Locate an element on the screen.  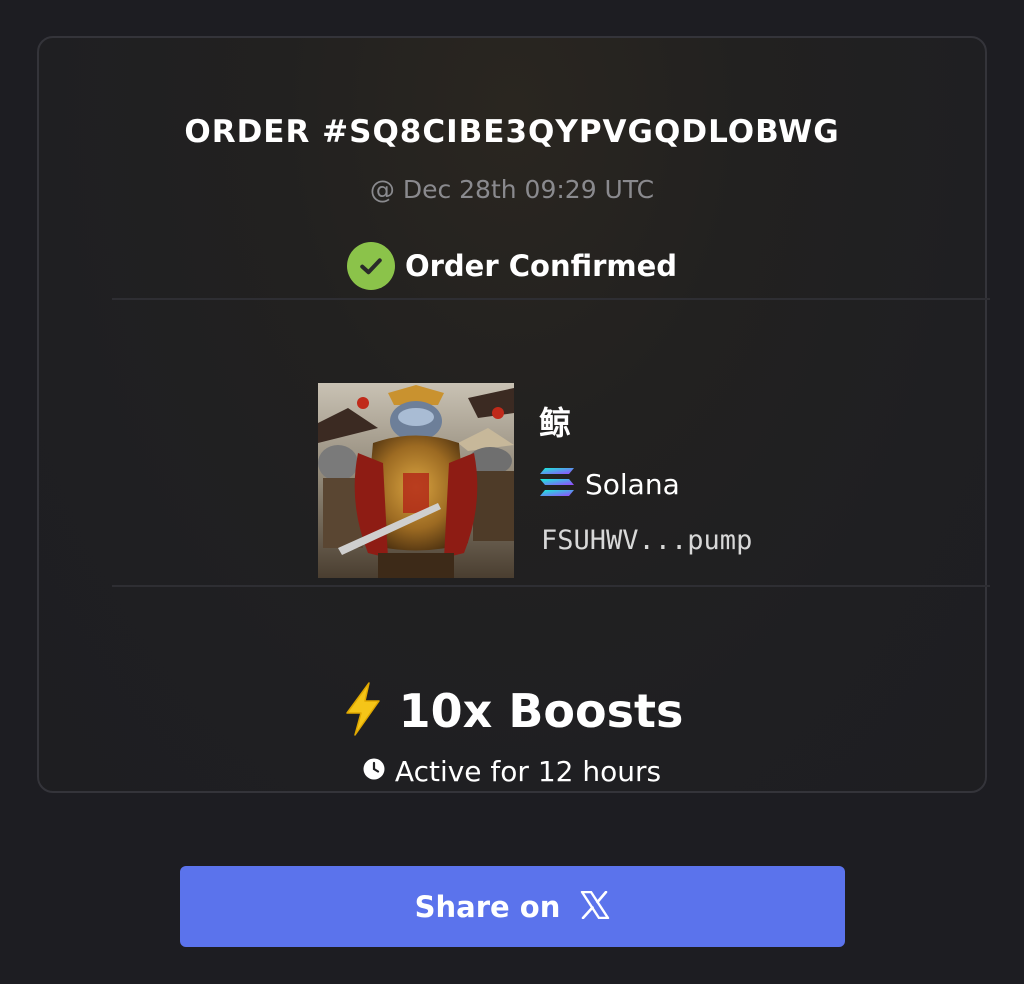
x-logo-icon is located at coordinates (595, 906).